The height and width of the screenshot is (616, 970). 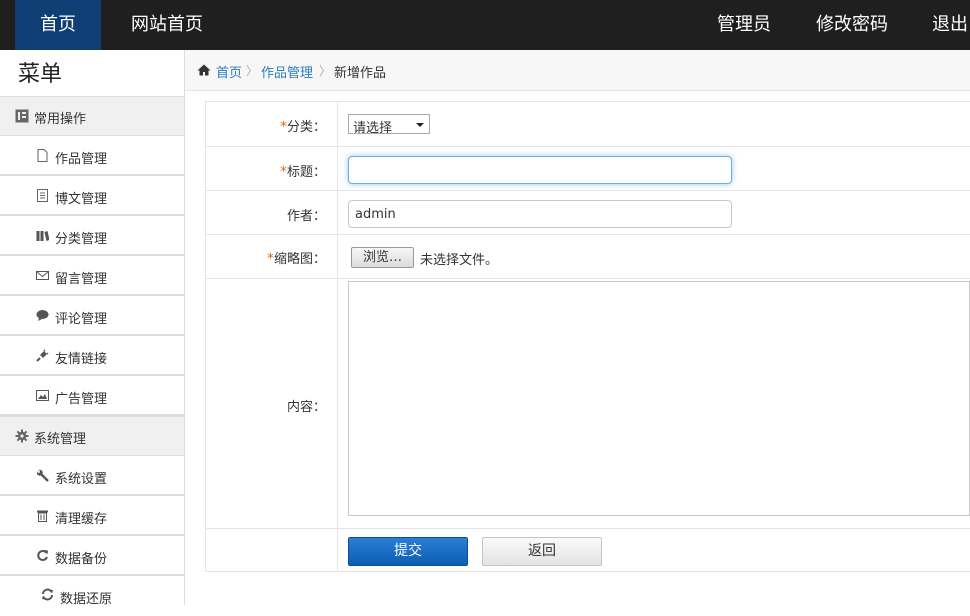 What do you see at coordinates (42, 315) in the screenshot?
I see `comment-icon` at bounding box center [42, 315].